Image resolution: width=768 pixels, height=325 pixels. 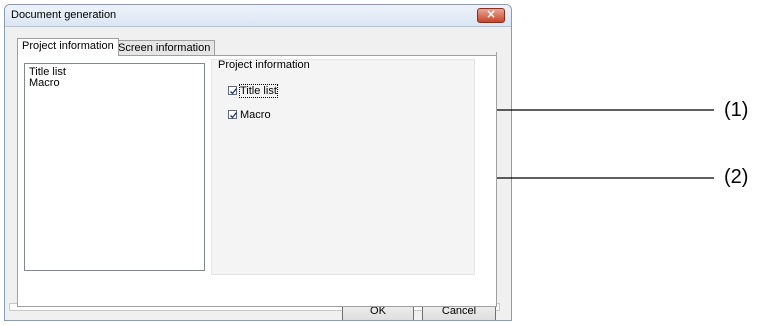 I want to click on title-list-checkbox-label: Title list, so click(x=258, y=90).